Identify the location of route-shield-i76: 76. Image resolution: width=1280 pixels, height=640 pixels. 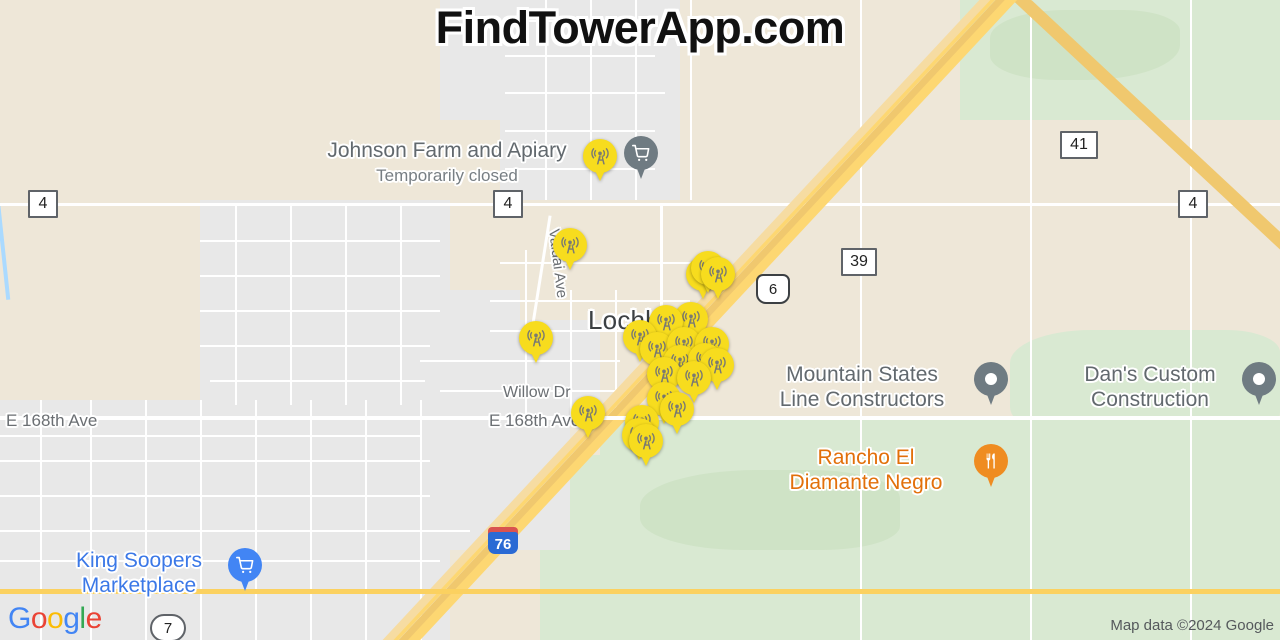
(503, 541).